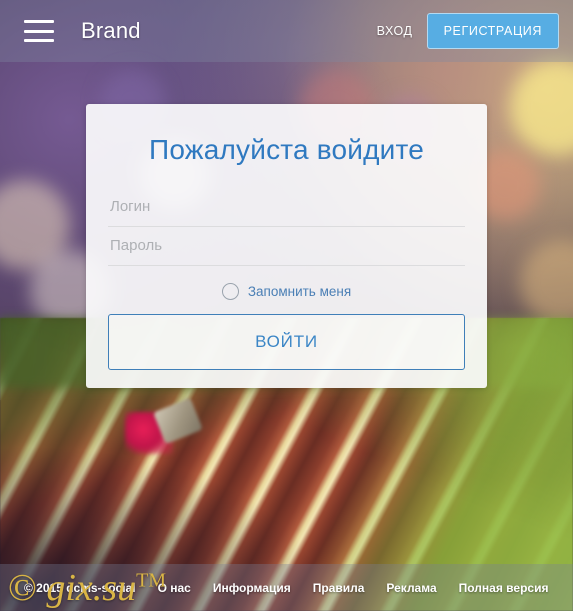 The image size is (573, 611). I want to click on footer-link-information: Информация, so click(252, 588).